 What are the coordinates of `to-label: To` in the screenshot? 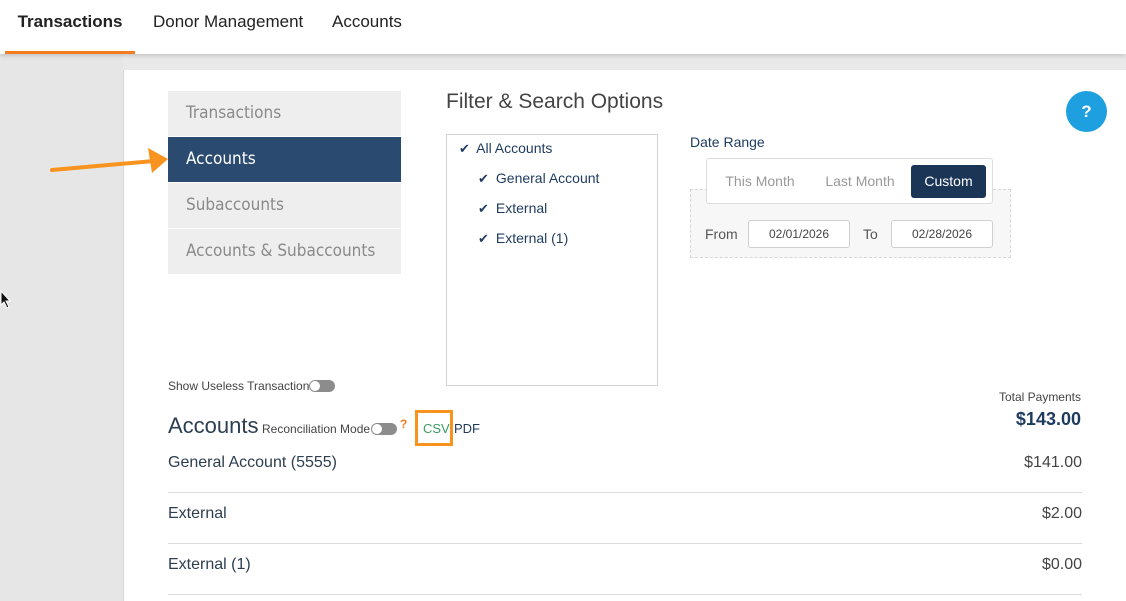 It's located at (870, 234).